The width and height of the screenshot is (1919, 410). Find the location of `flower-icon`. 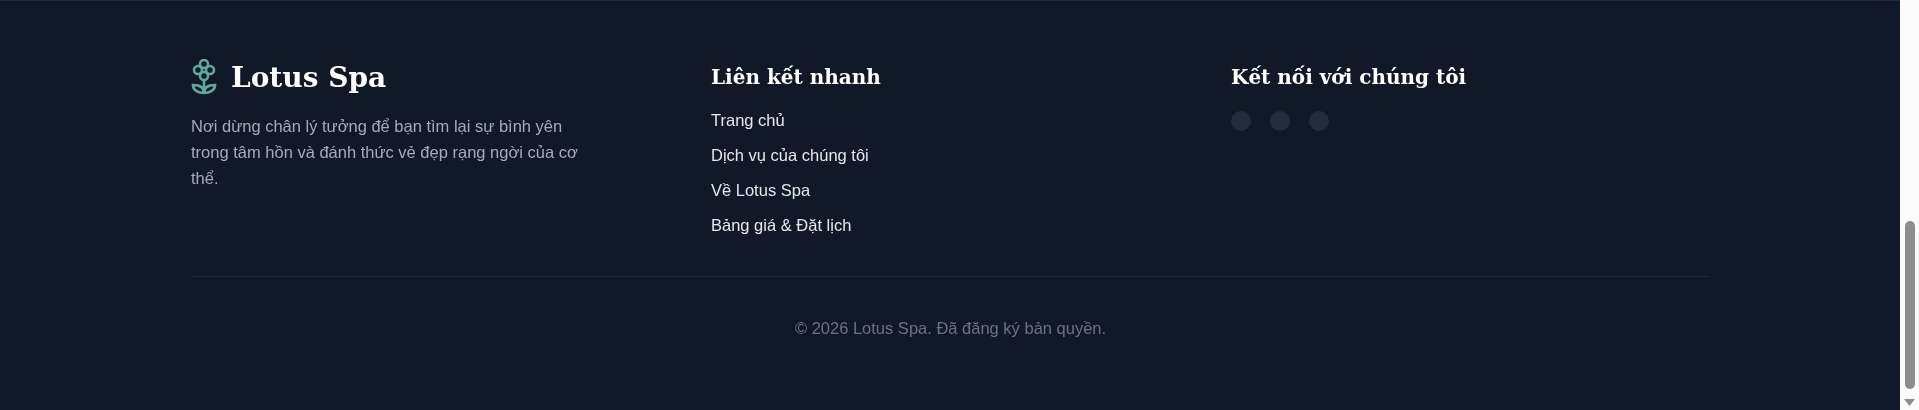

flower-icon is located at coordinates (204, 77).